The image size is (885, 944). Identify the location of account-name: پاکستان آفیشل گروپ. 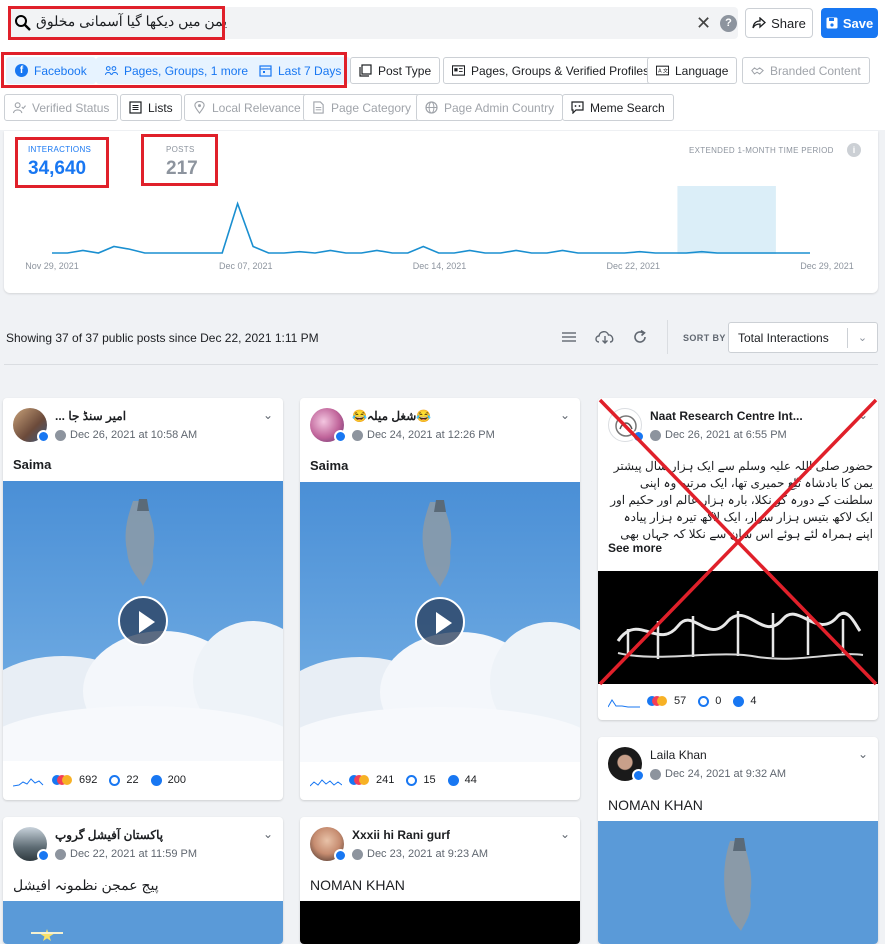
(109, 835).